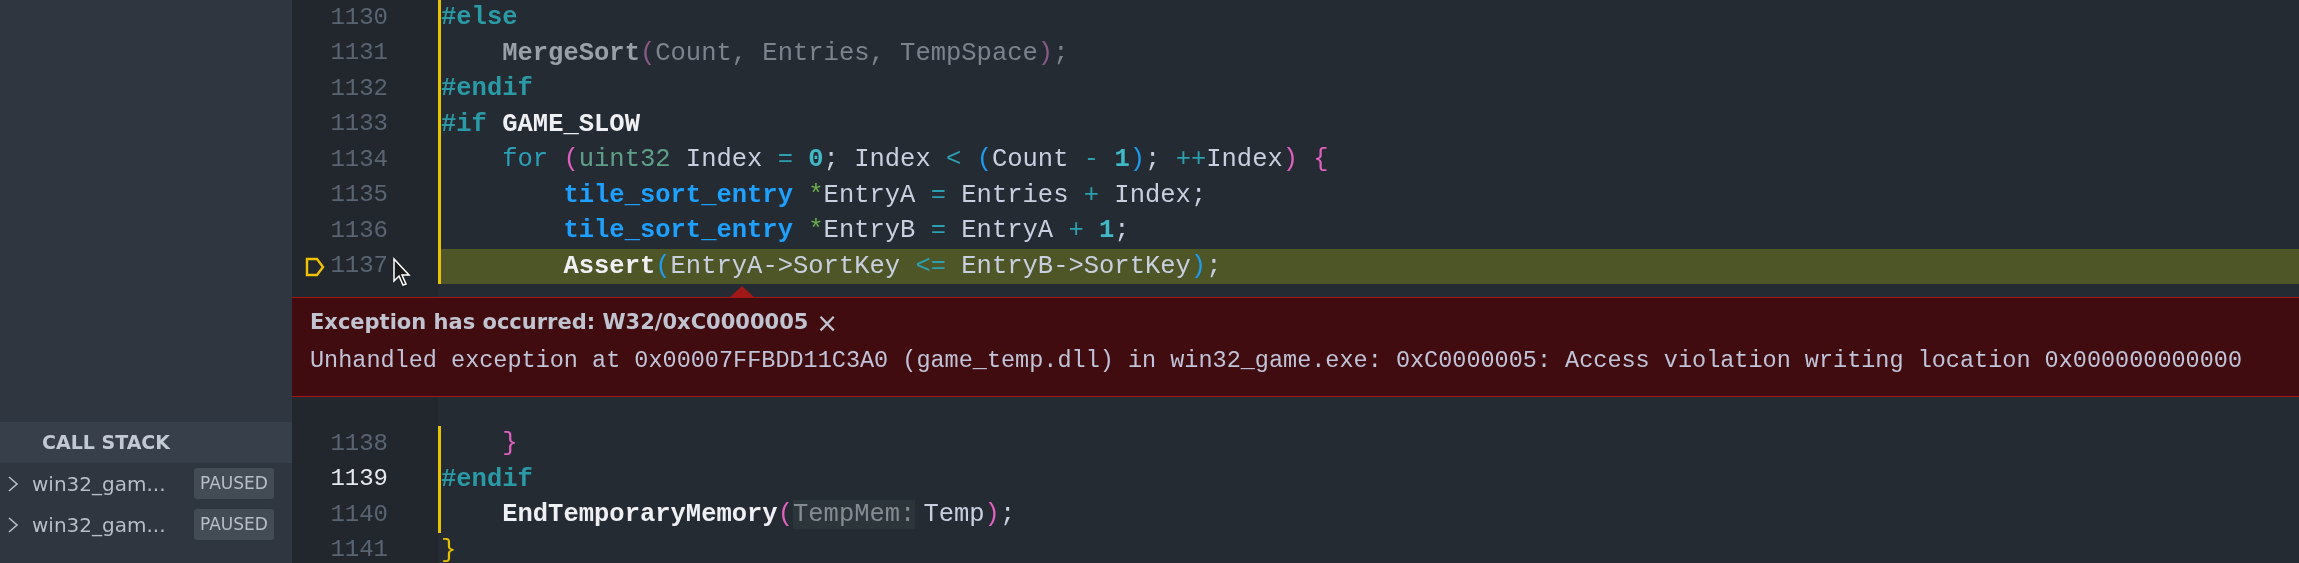 This screenshot has height=563, width=2299. What do you see at coordinates (758, 515) in the screenshot?
I see `code-line: EndTemporaryMemory(TempMem: Temp);` at bounding box center [758, 515].